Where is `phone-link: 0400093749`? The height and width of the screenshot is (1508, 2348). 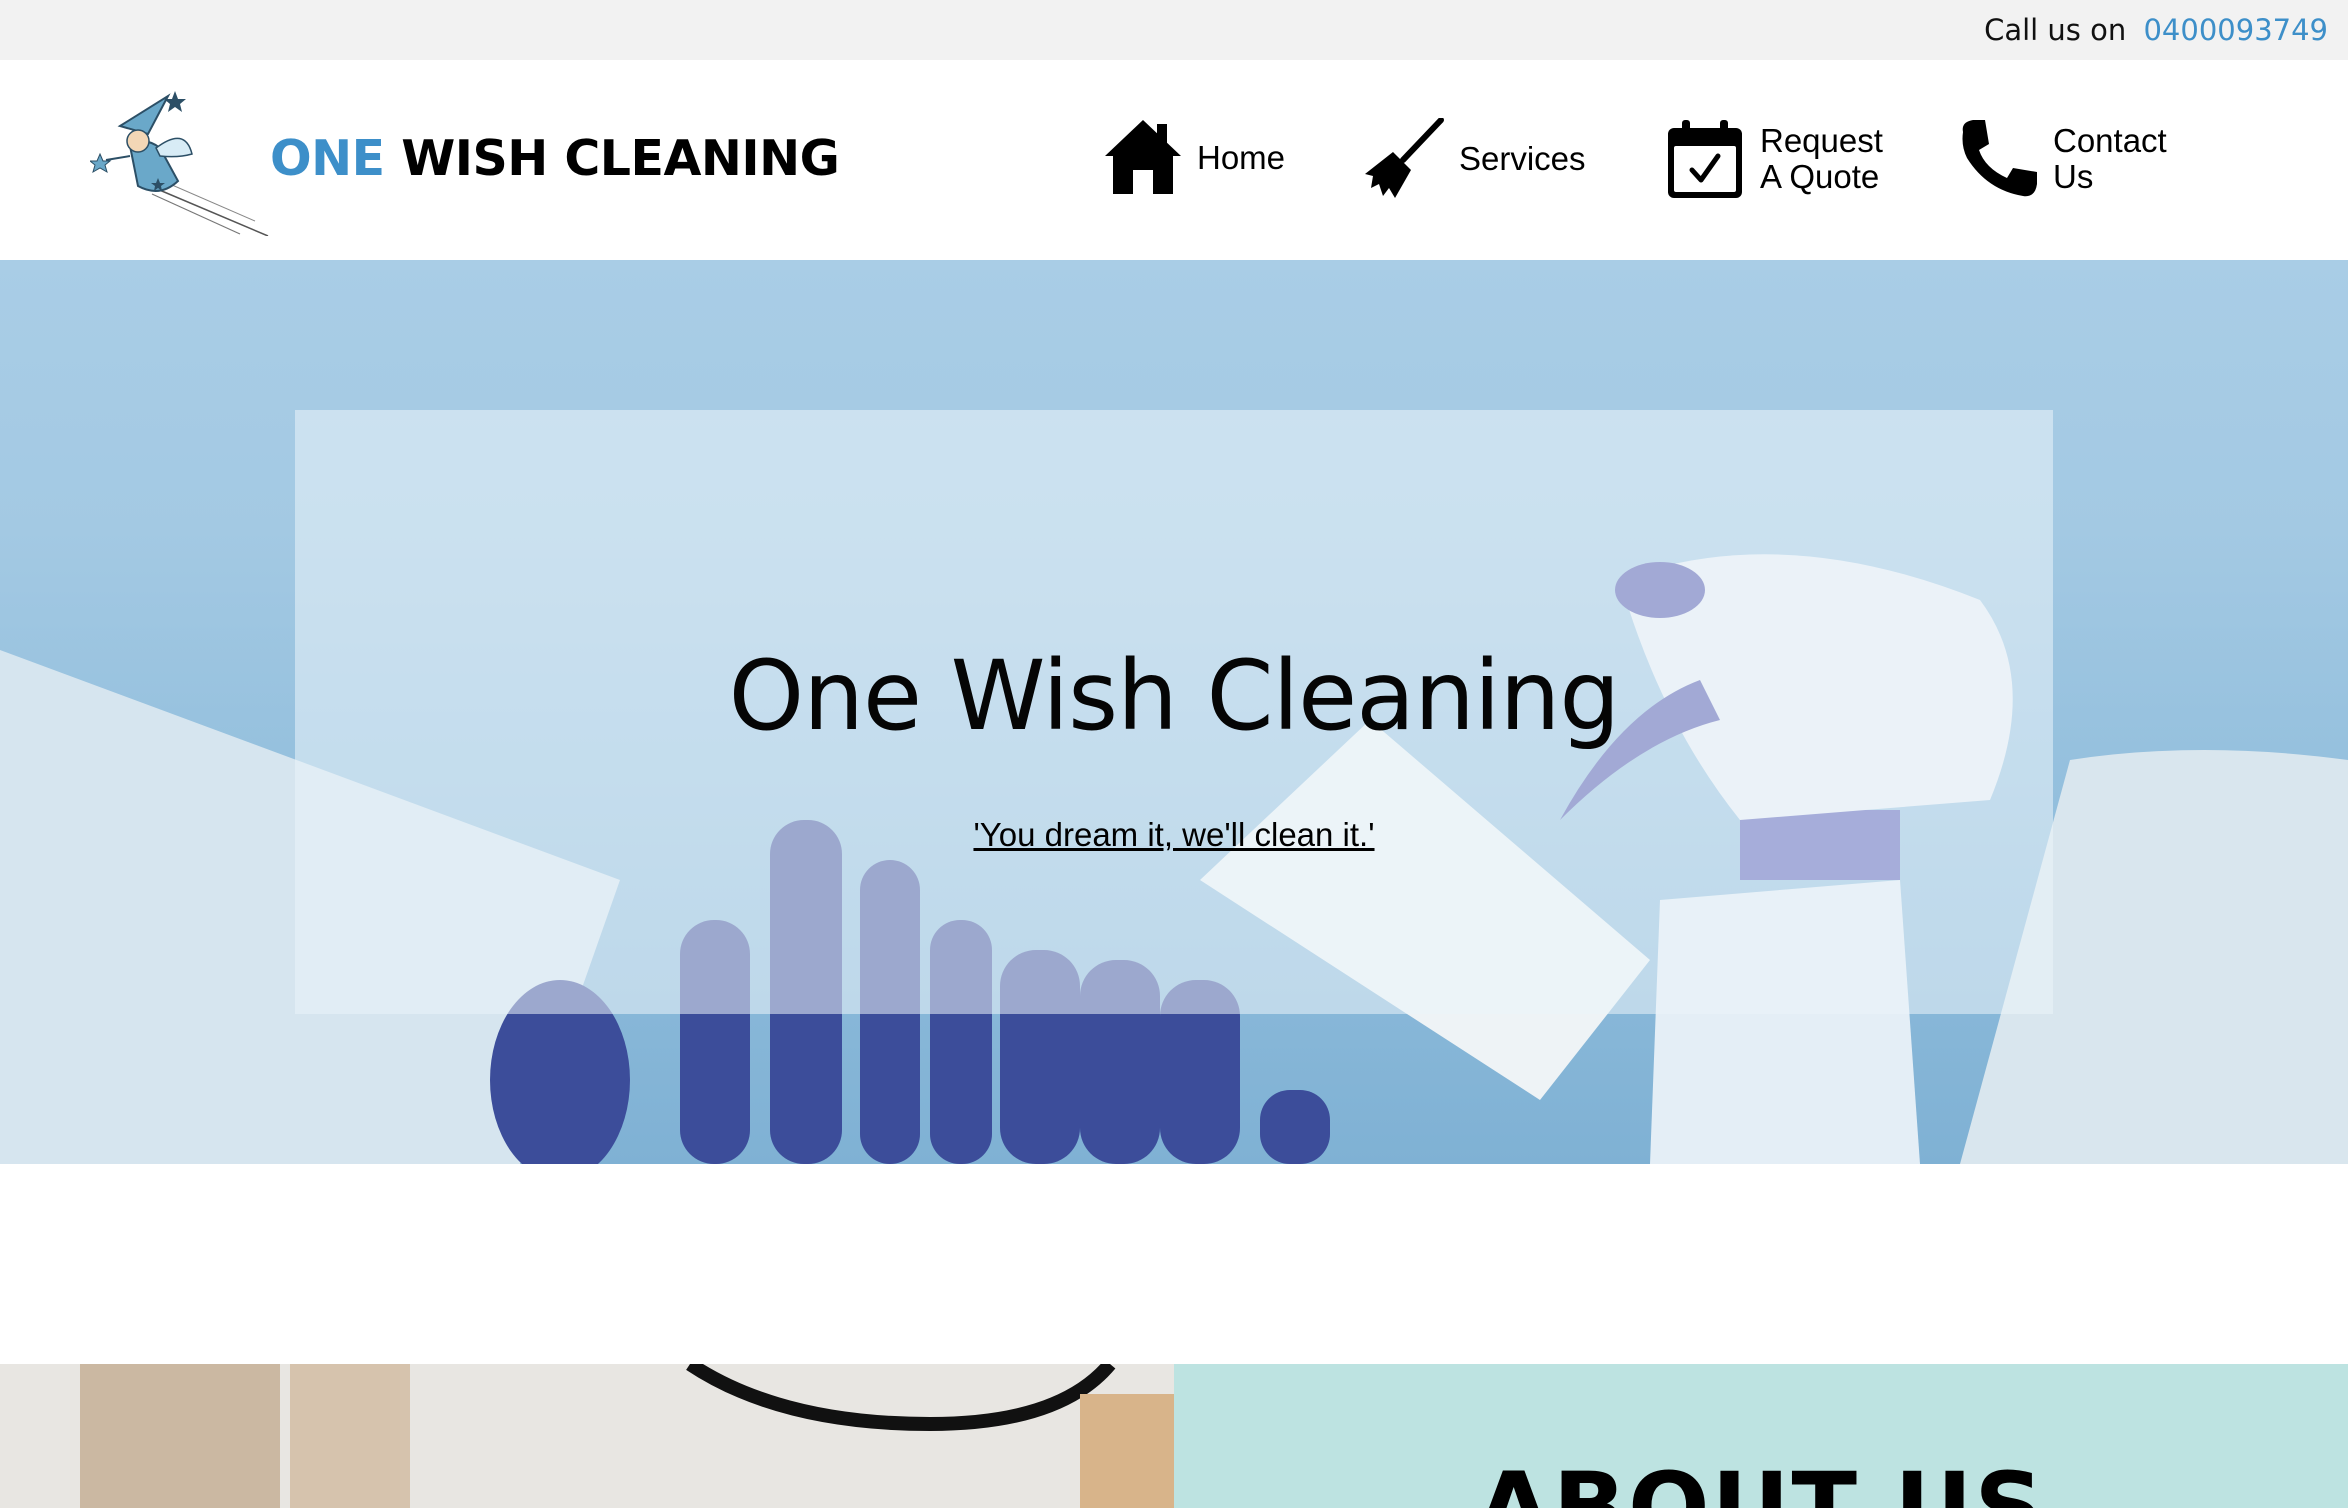
phone-link: 0400093749 is located at coordinates (2235, 30).